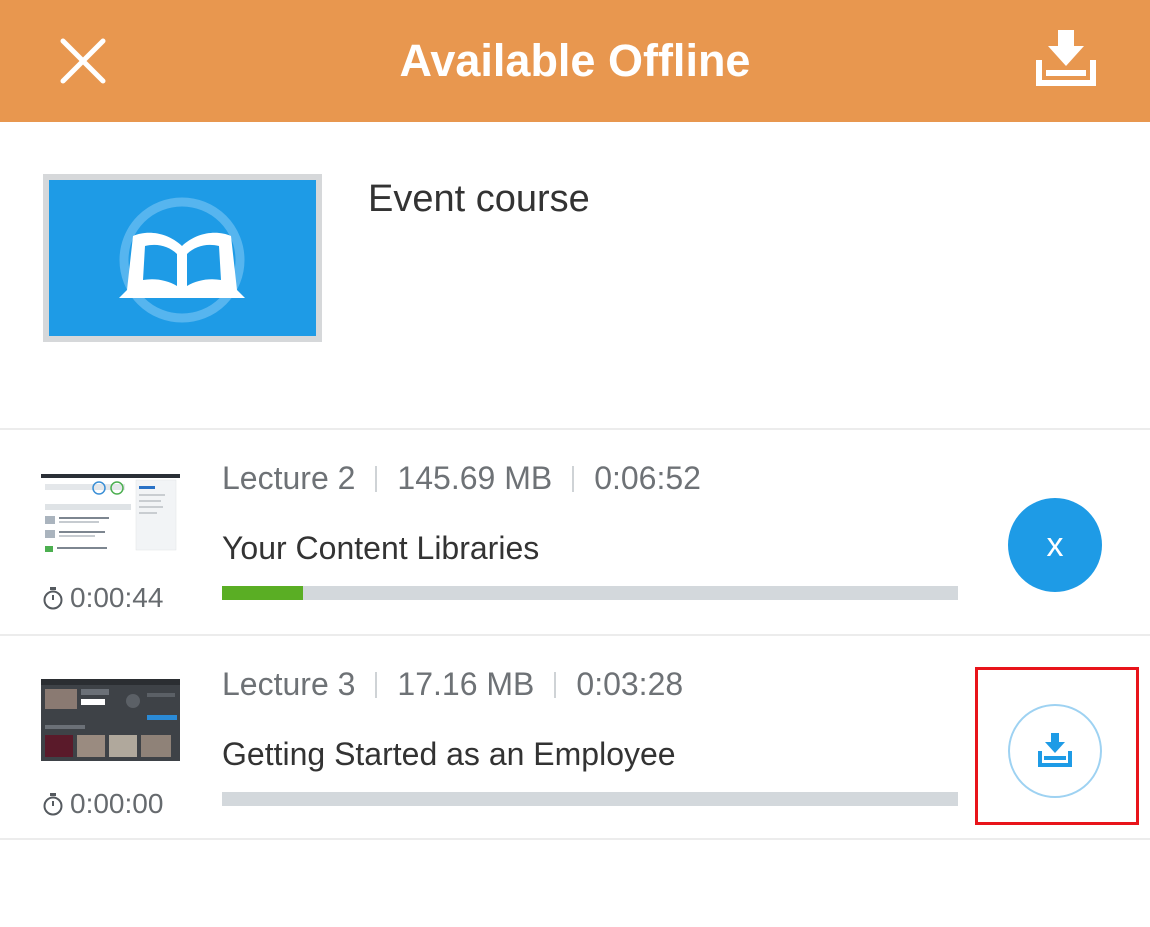 This screenshot has height=927, width=1150. What do you see at coordinates (630, 684) in the screenshot?
I see `lecture-duration: 0:03:28` at bounding box center [630, 684].